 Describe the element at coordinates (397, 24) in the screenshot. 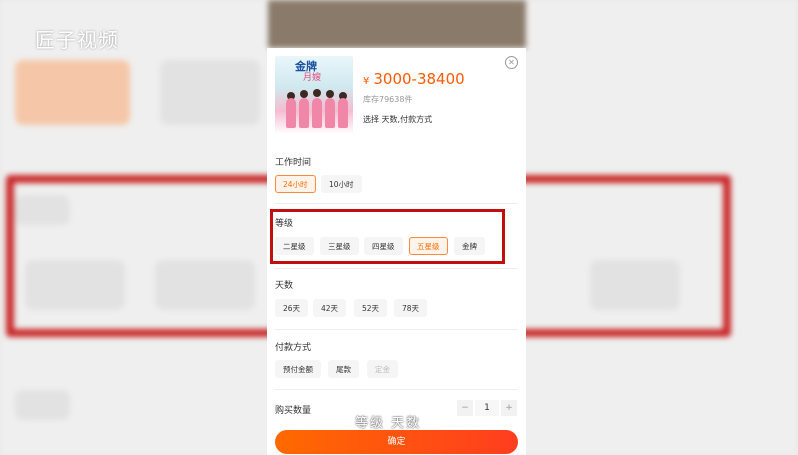

I see `video-top-strip` at that location.